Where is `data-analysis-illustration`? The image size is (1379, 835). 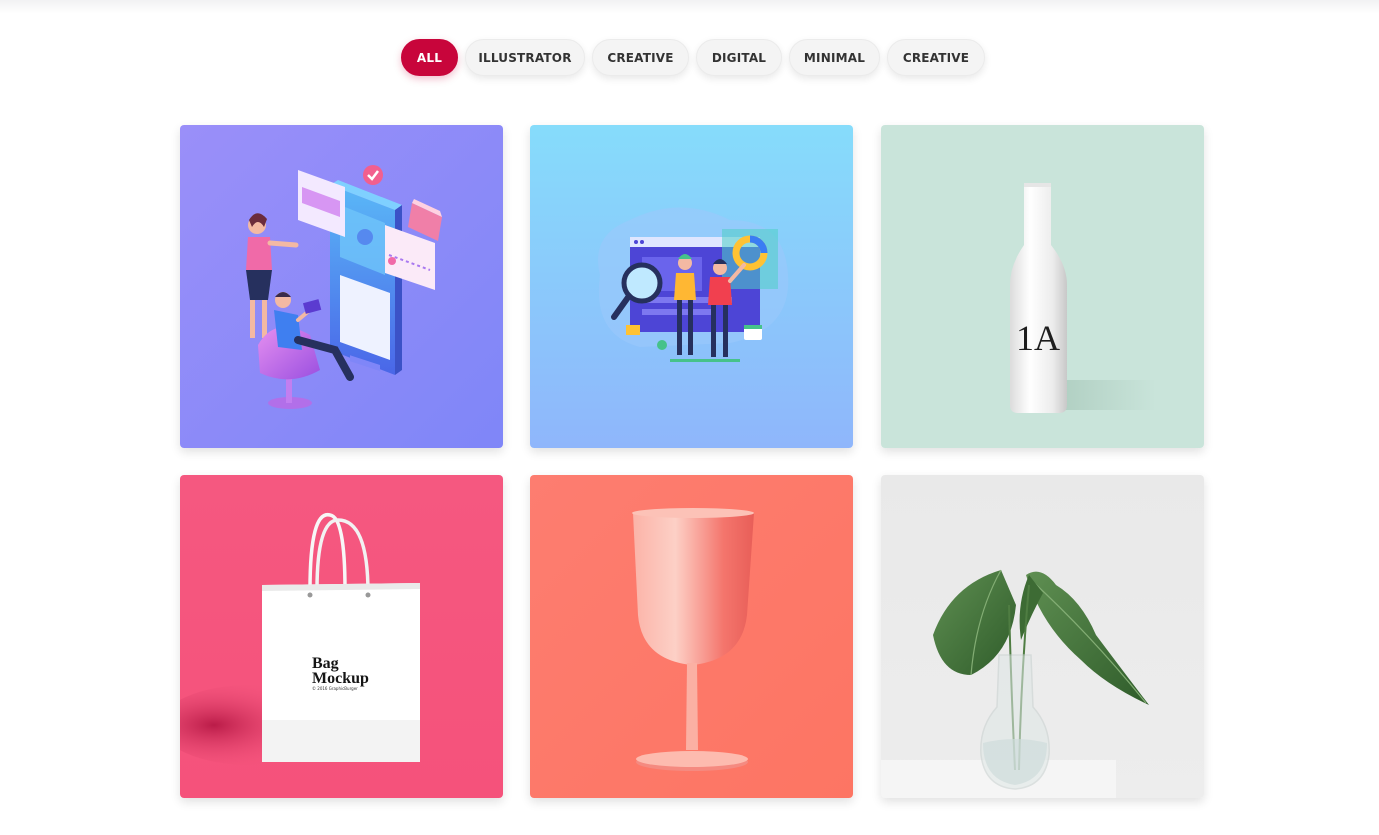 data-analysis-illustration is located at coordinates (691, 286).